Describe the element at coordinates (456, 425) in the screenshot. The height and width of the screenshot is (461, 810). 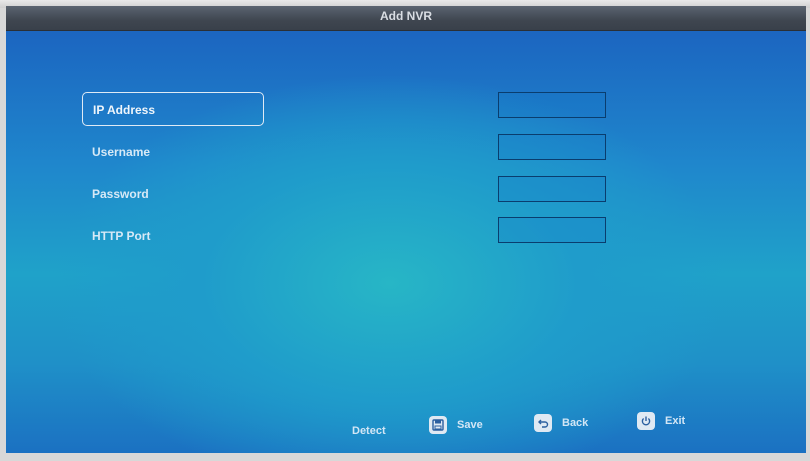
I see `save-button: Save` at that location.